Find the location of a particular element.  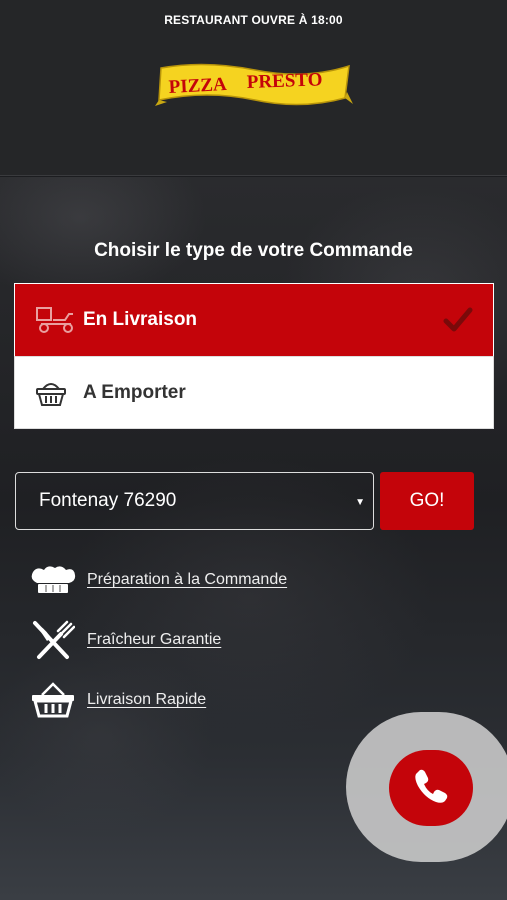

option-takeaway: A Emporter is located at coordinates (254, 392).